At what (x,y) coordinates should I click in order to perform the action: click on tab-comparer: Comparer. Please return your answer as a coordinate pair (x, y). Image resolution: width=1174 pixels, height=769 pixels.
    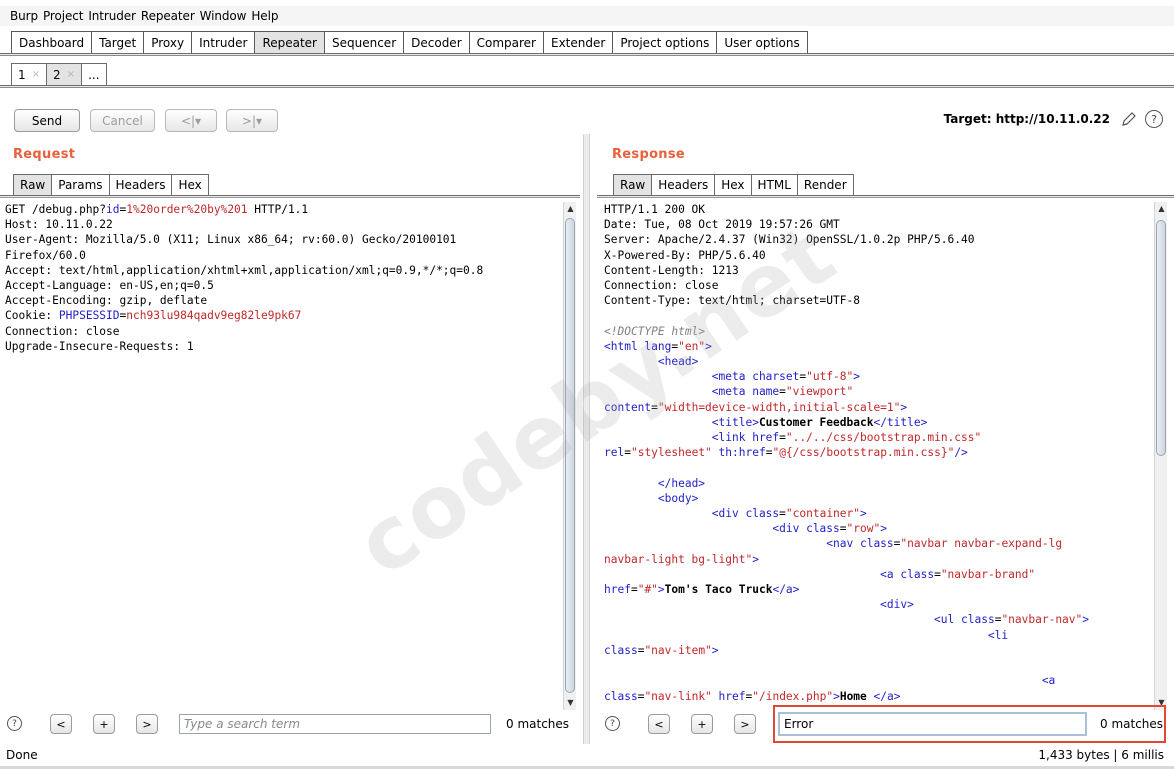
    Looking at the image, I should click on (506, 42).